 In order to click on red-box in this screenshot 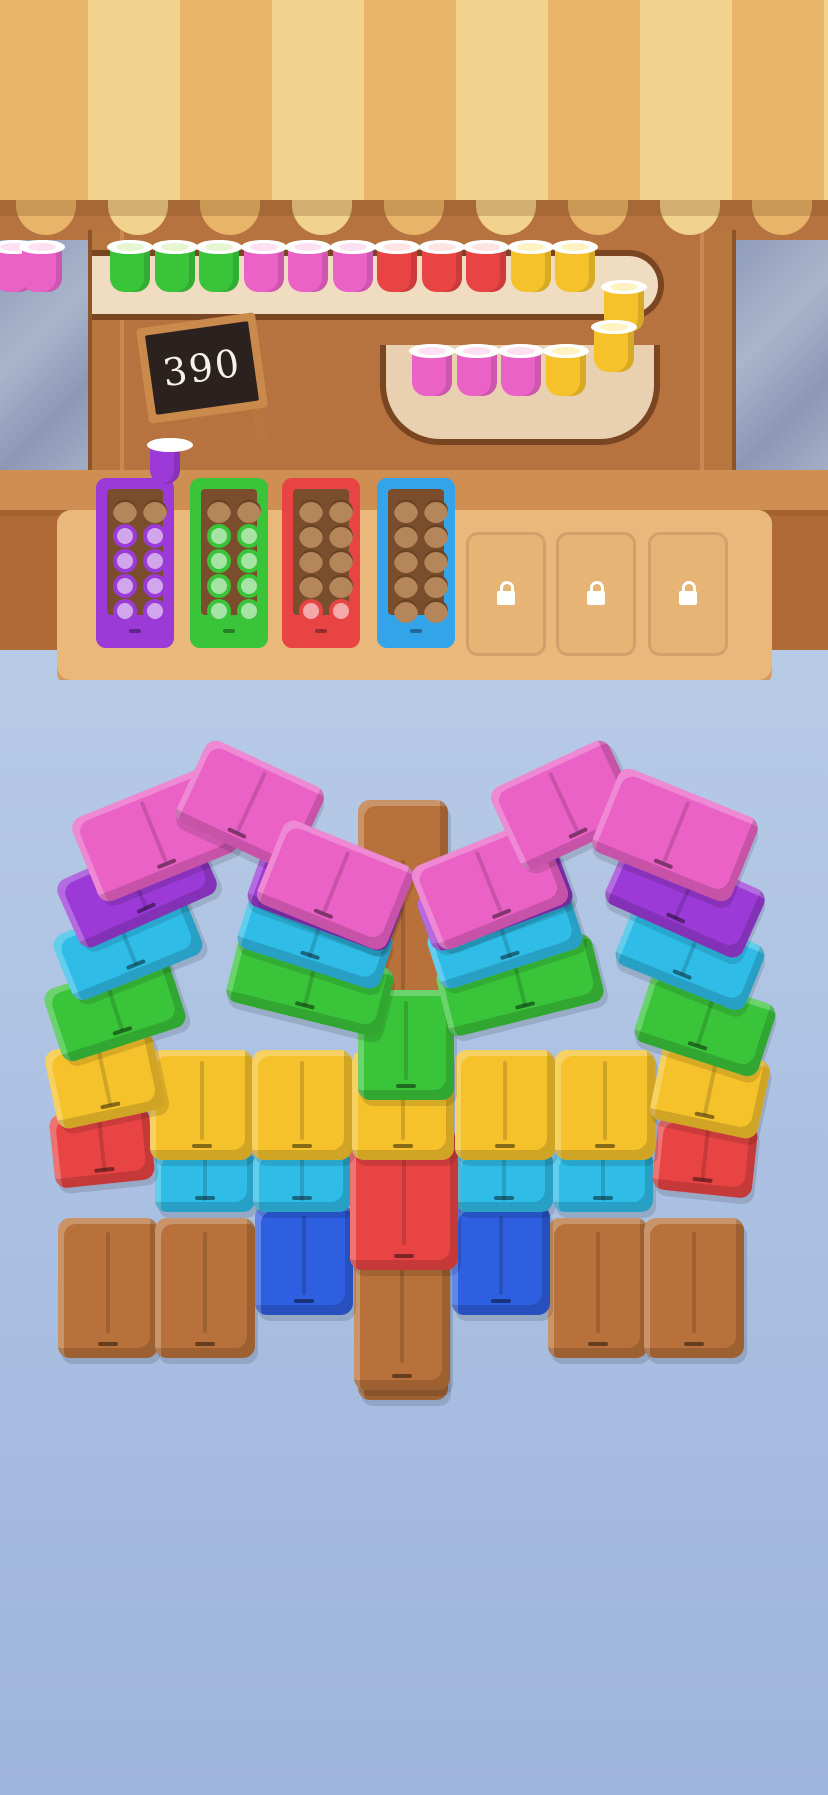, I will do `click(321, 563)`.